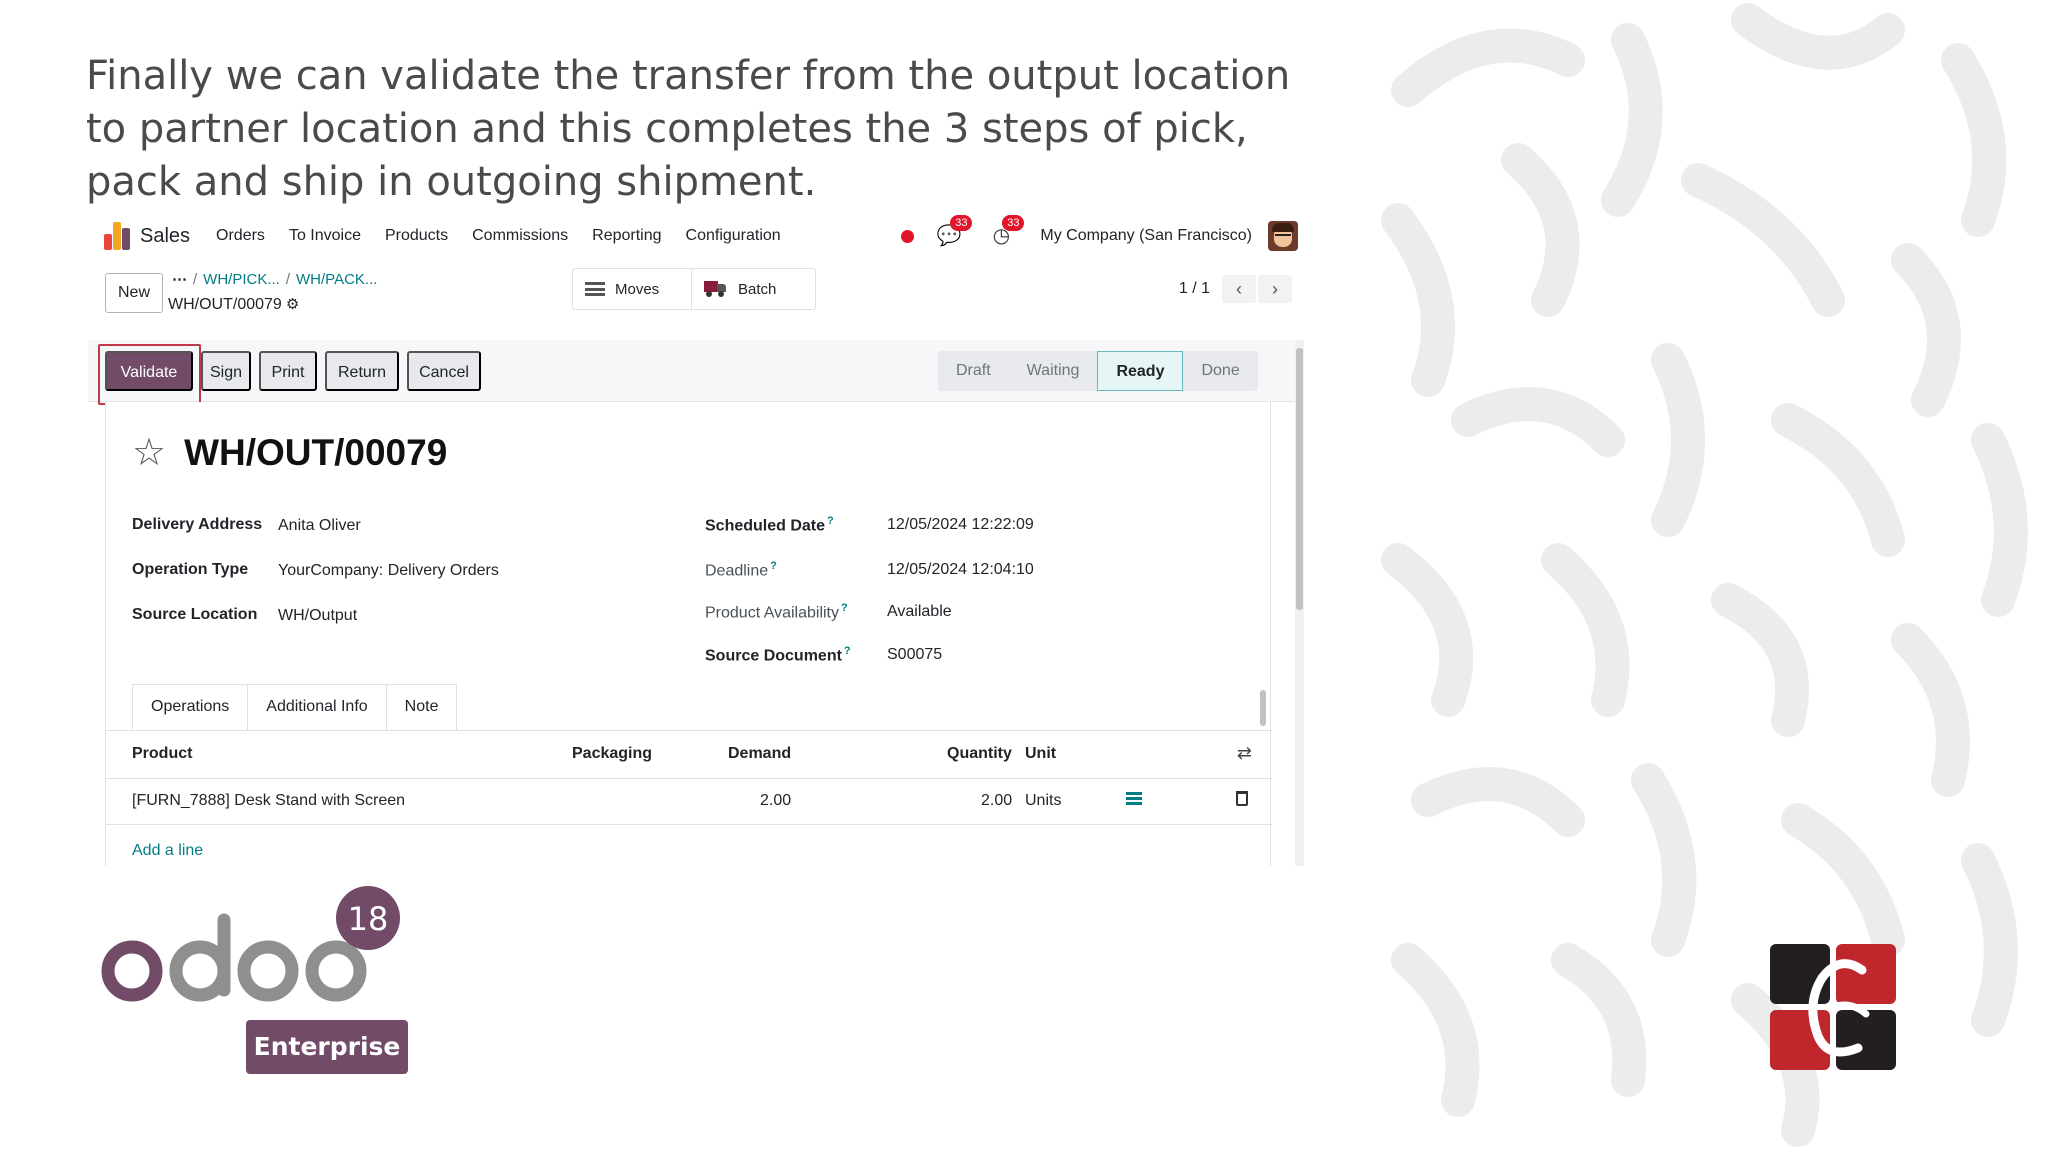 This screenshot has height=1152, width=2048. What do you see at coordinates (973, 371) in the screenshot?
I see `stage-draft: Draft` at bounding box center [973, 371].